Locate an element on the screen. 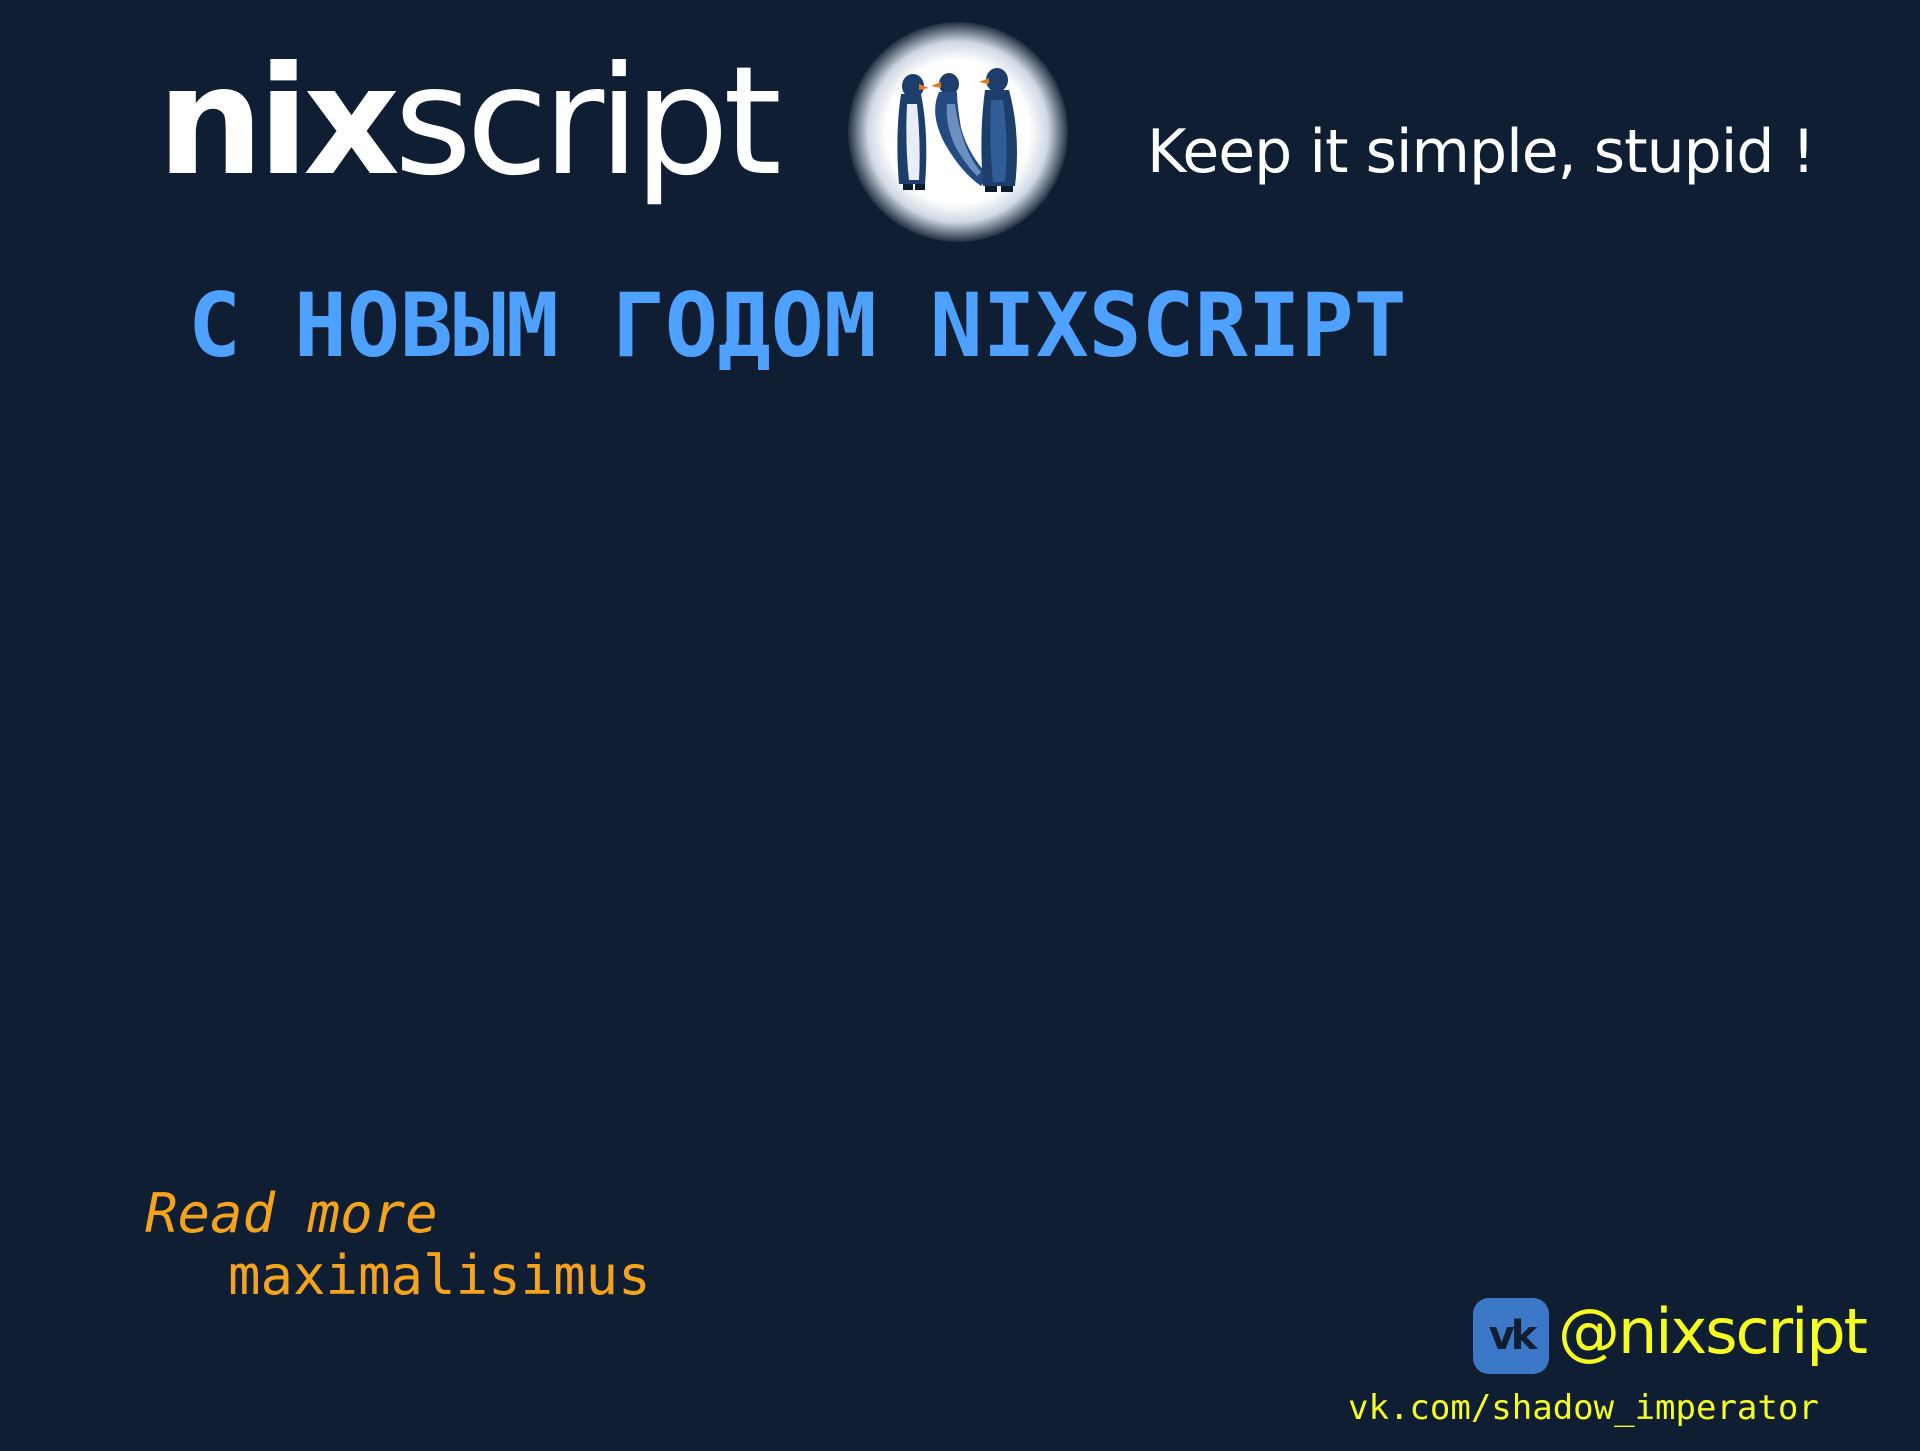 Image resolution: width=1920 pixels, height=1451 pixels. penguins-n-logo-icon is located at coordinates (957, 130).